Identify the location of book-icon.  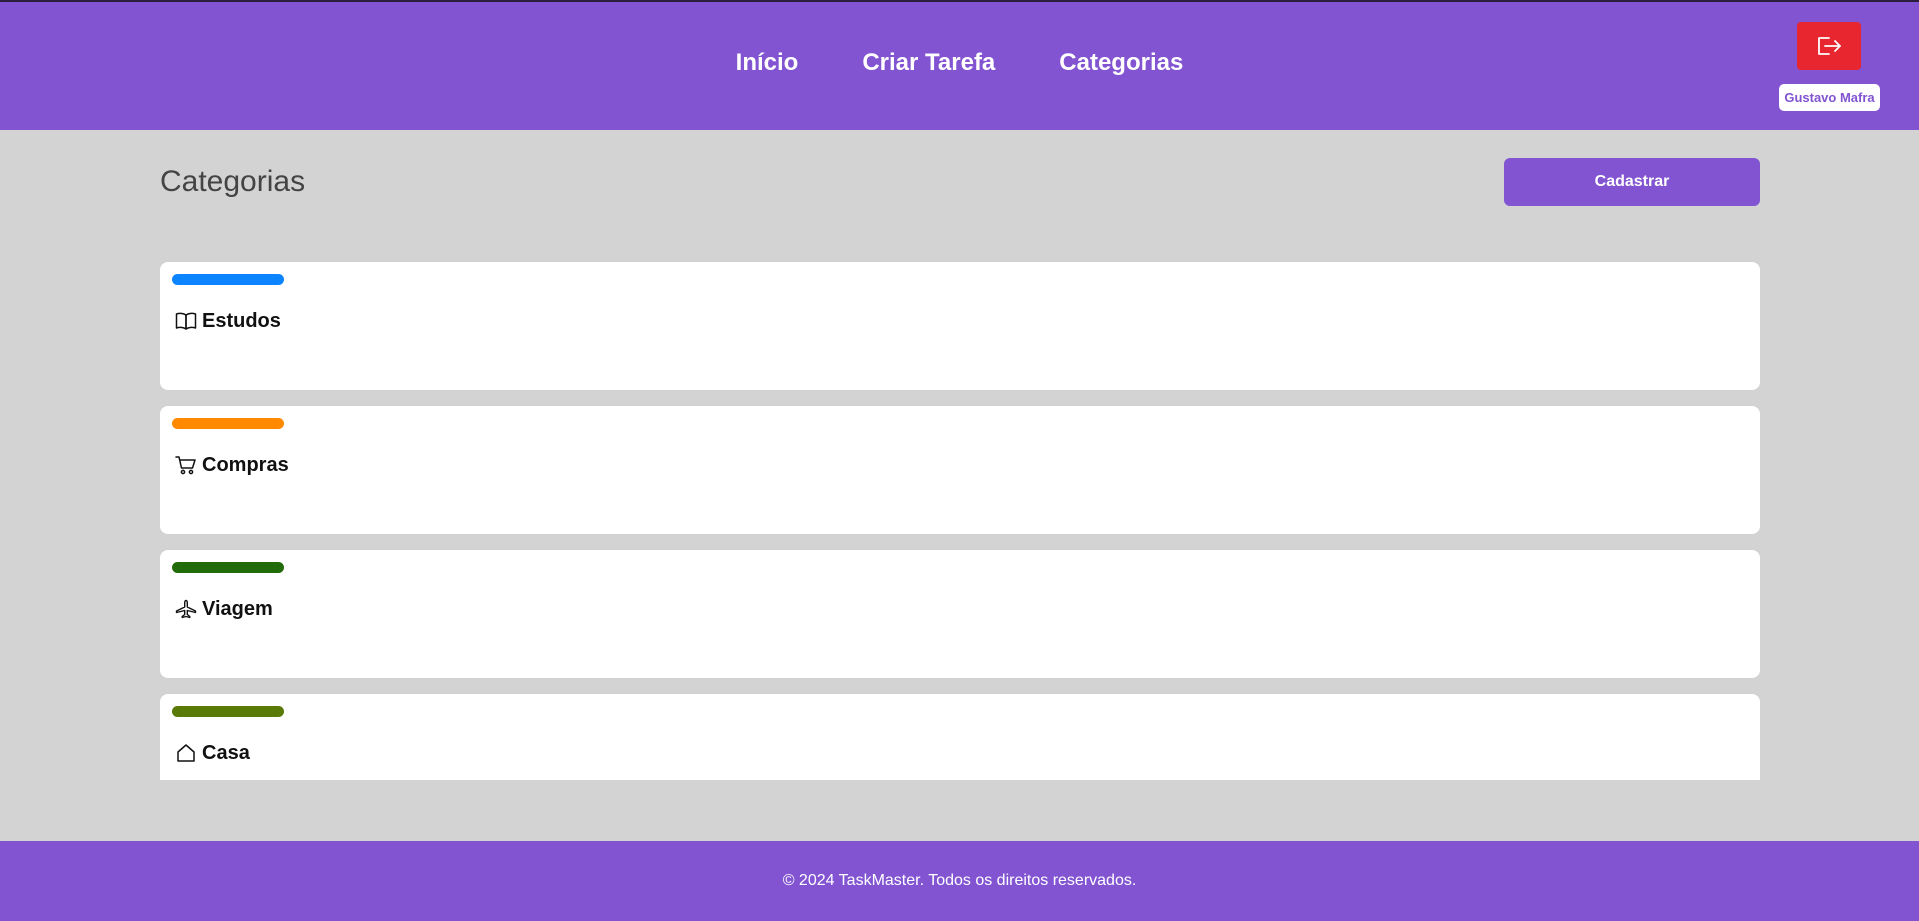
(186, 321).